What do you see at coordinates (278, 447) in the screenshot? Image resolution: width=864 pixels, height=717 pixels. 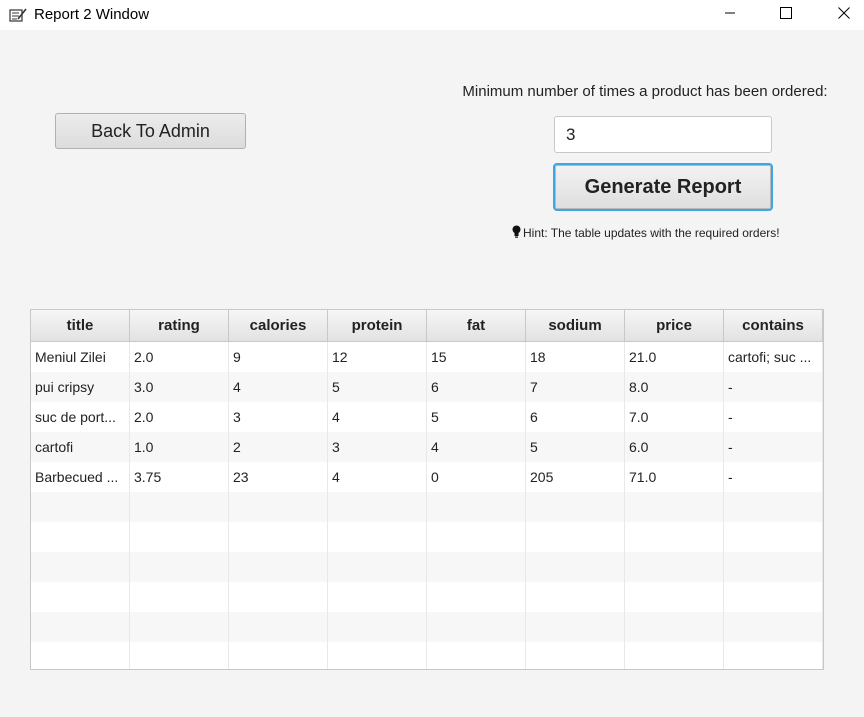 I see `table-cell: 2` at bounding box center [278, 447].